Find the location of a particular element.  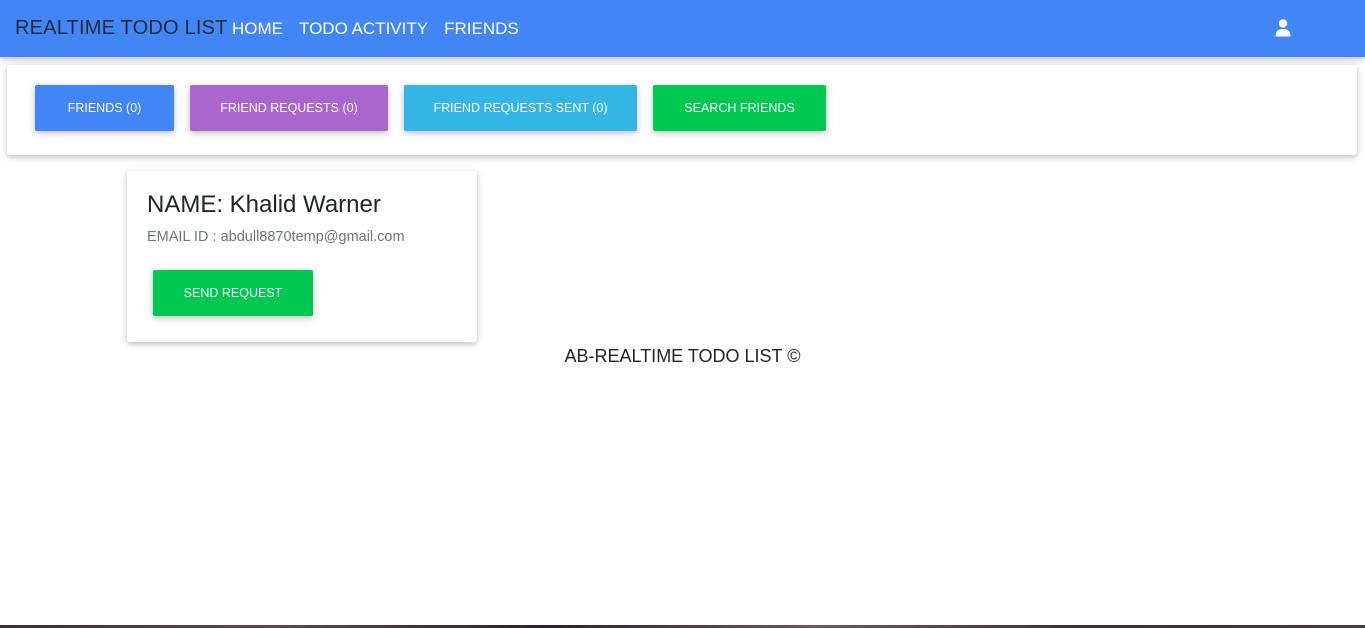

brand-title: REALTIME TODO LIST is located at coordinates (121, 28).